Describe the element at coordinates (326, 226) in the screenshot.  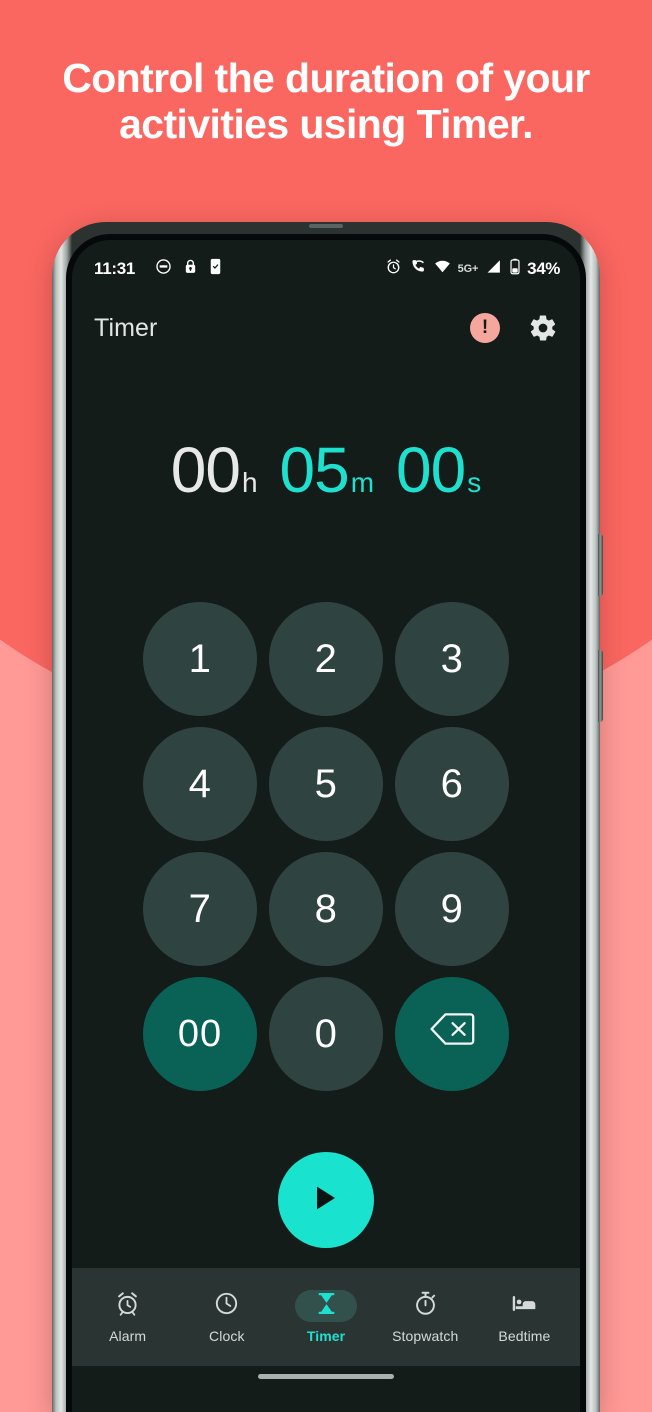
I see `earpiece-speaker` at that location.